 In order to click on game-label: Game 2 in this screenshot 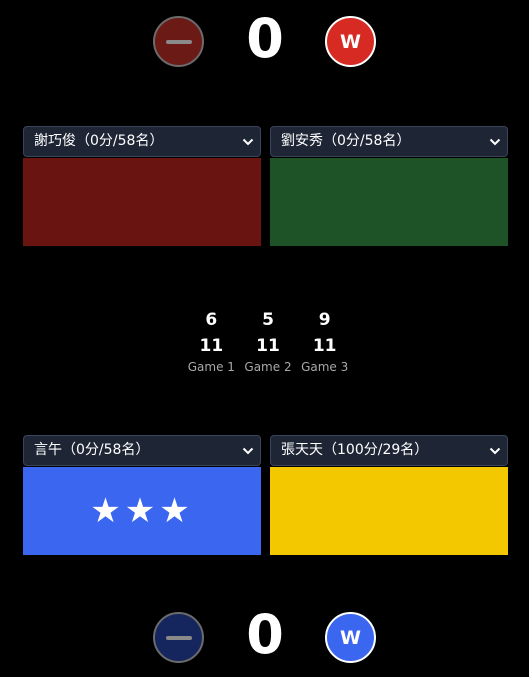, I will do `click(268, 367)`.